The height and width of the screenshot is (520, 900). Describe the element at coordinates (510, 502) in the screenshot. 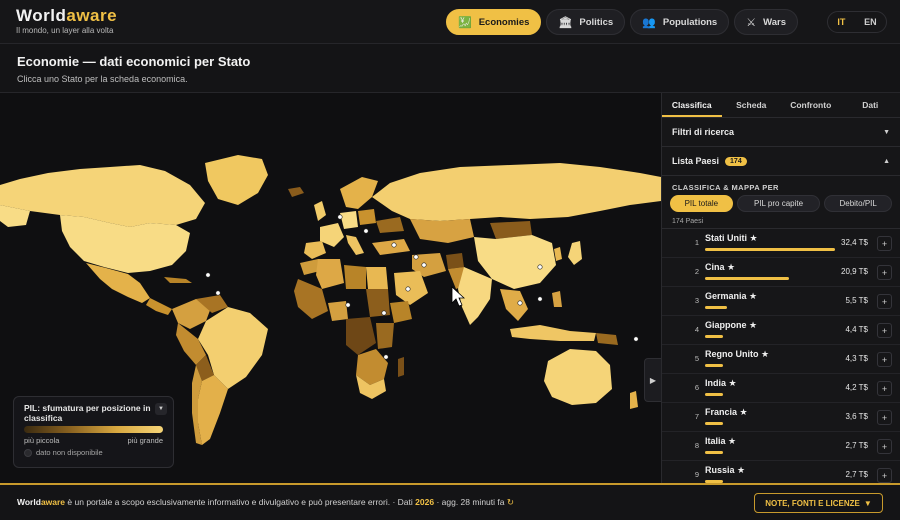

I see `refresh-icon: ↻` at that location.